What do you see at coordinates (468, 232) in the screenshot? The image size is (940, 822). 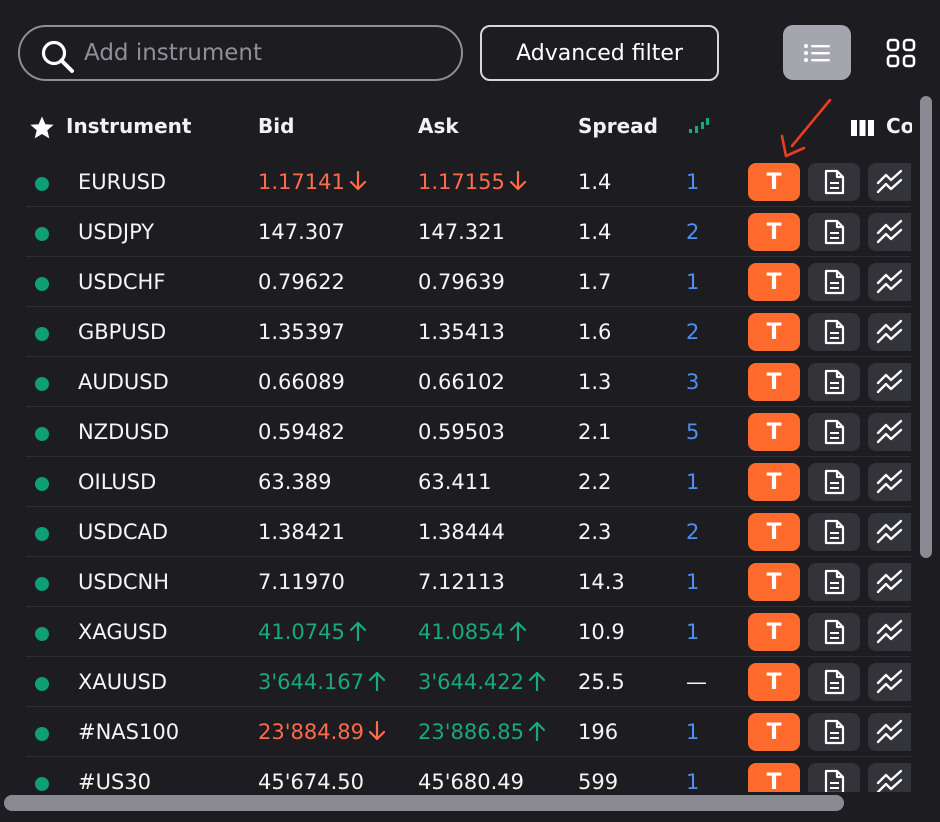 I see `table-row: USDJPY 147.307 147.321 1.4 2 T` at bounding box center [468, 232].